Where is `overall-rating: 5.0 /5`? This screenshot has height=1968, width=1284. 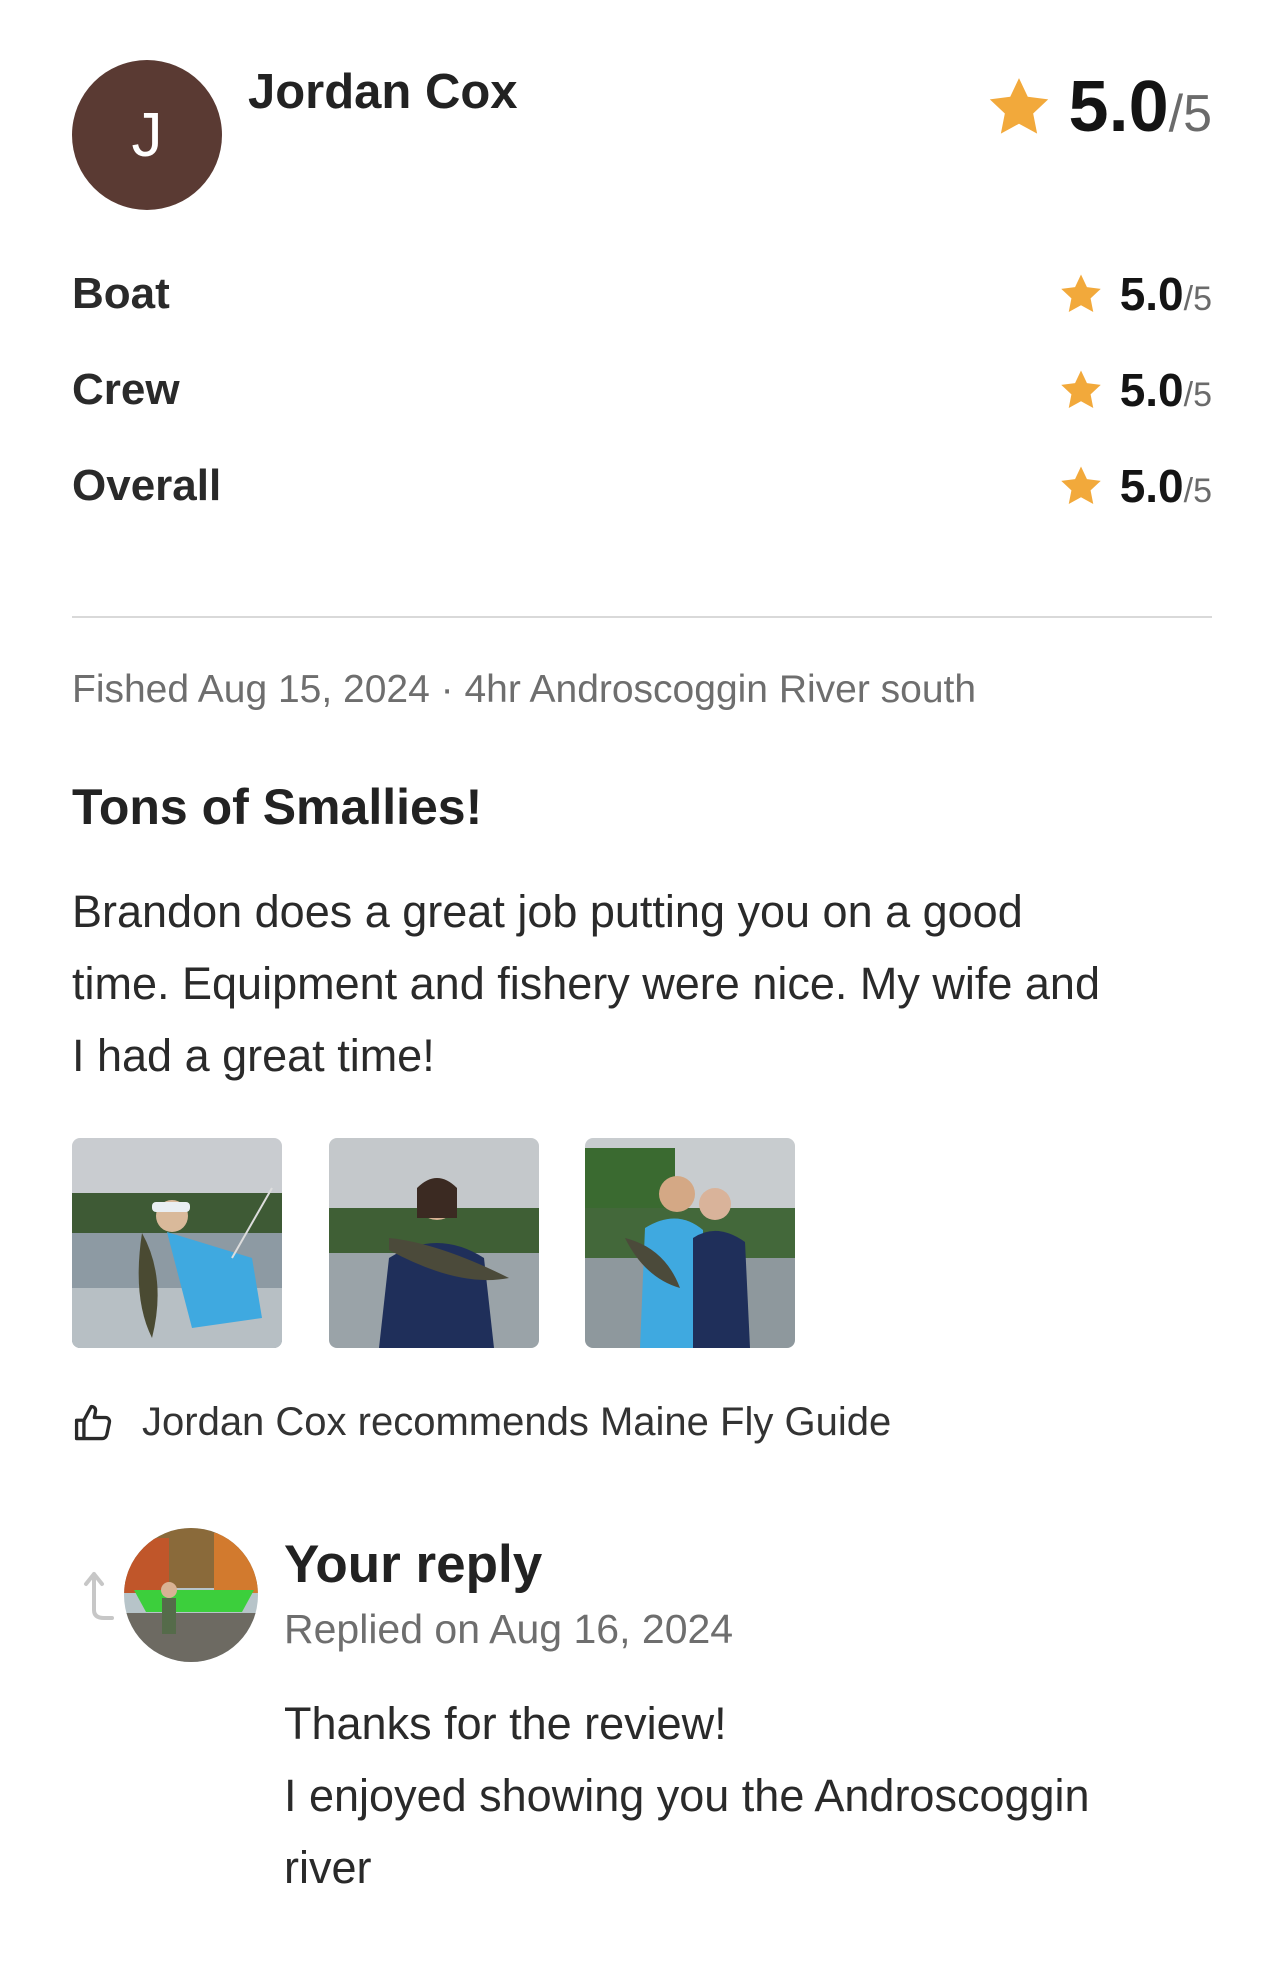
overall-rating: 5.0 /5 is located at coordinates (1098, 107).